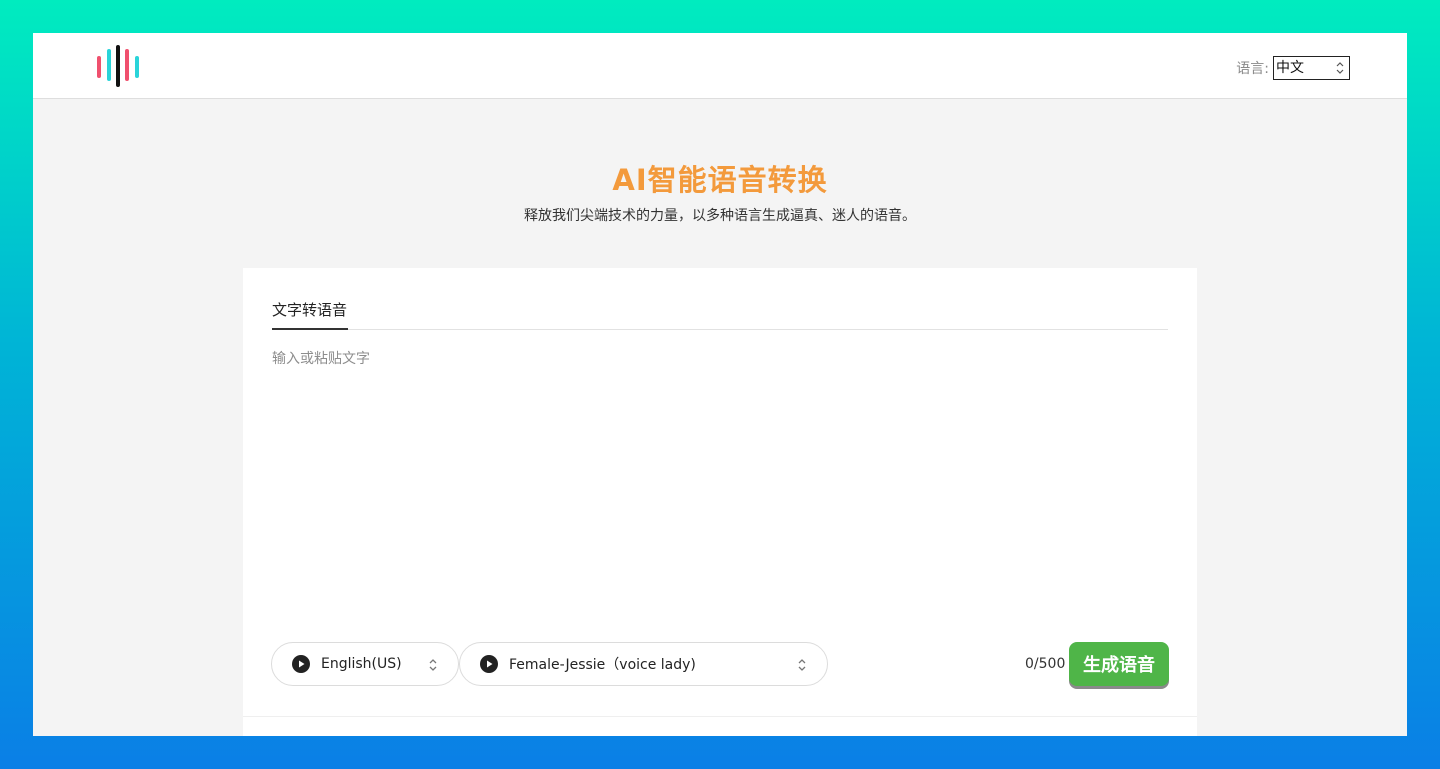 The image size is (1440, 769). What do you see at coordinates (1311, 68) in the screenshot?
I see `language-select: 中文` at bounding box center [1311, 68].